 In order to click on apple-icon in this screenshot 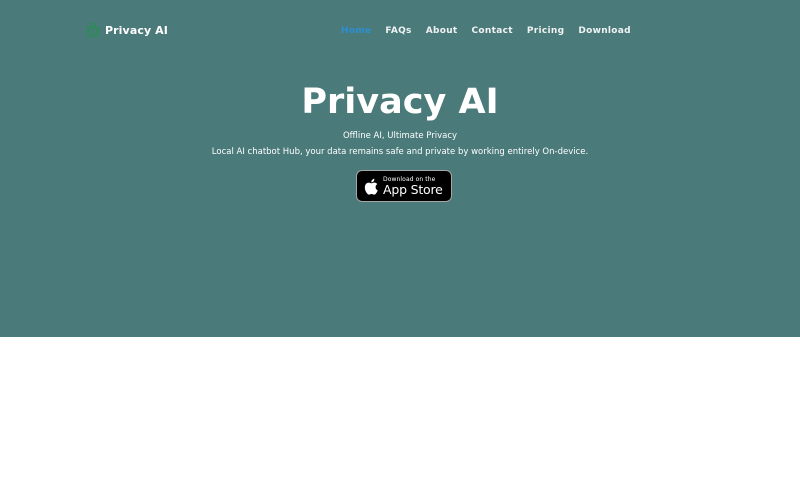, I will do `click(371, 186)`.